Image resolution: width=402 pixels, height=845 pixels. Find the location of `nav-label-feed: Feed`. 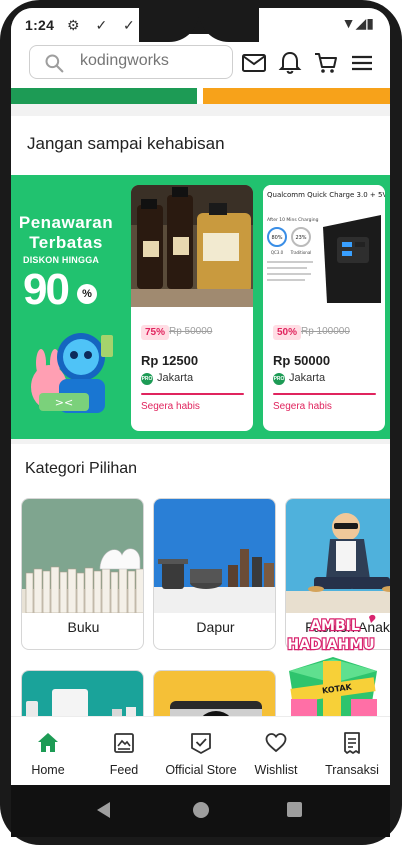

nav-label-feed: Feed is located at coordinates (124, 770).